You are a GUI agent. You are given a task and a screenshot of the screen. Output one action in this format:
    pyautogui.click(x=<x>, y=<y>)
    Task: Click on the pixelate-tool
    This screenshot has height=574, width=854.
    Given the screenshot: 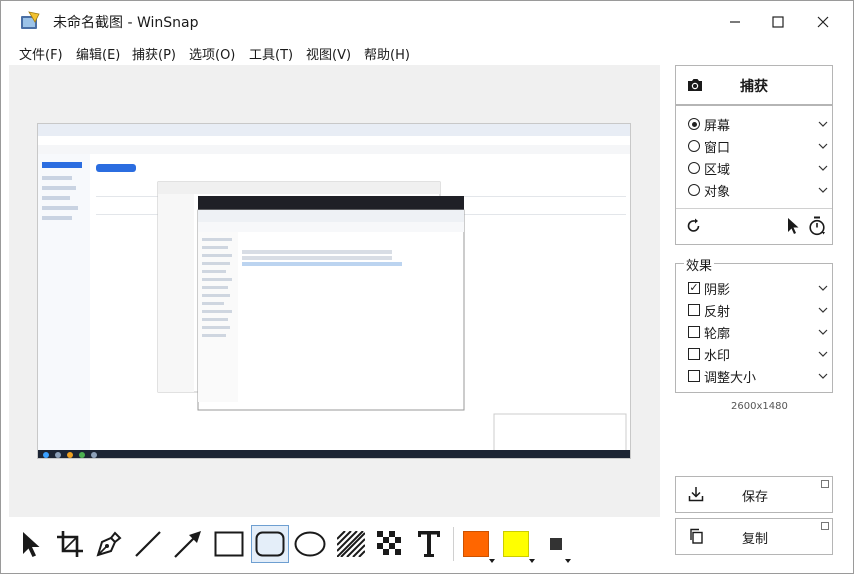 What is the action you would take?
    pyautogui.click(x=390, y=544)
    